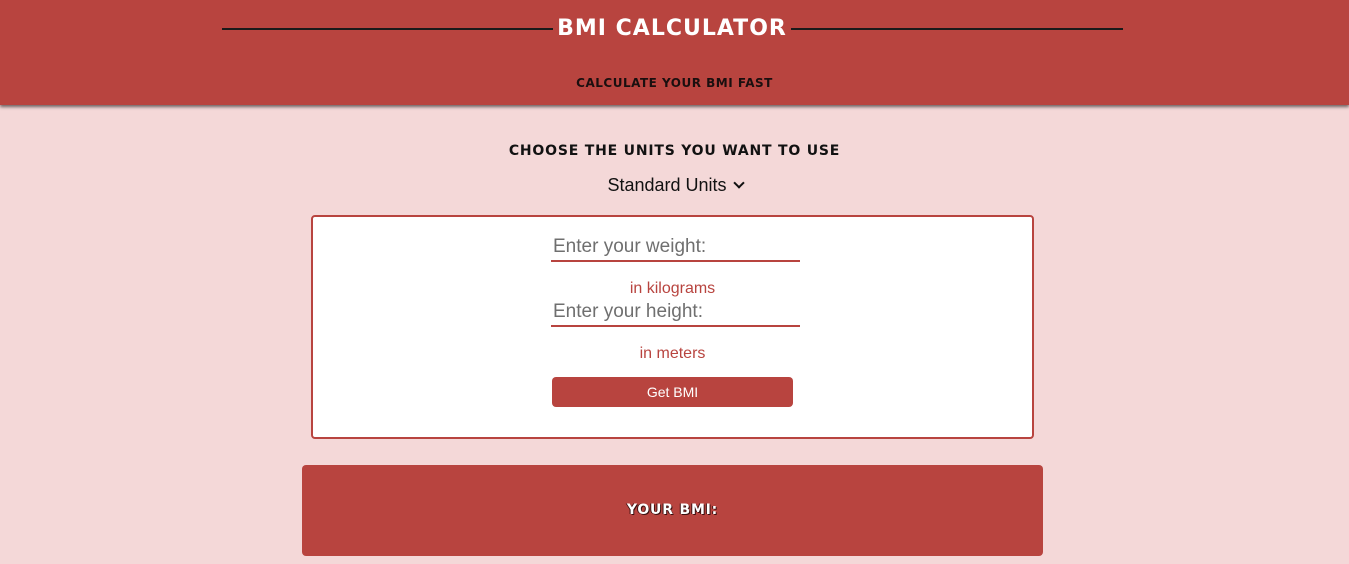  Describe the element at coordinates (675, 313) in the screenshot. I see `height-input` at that location.